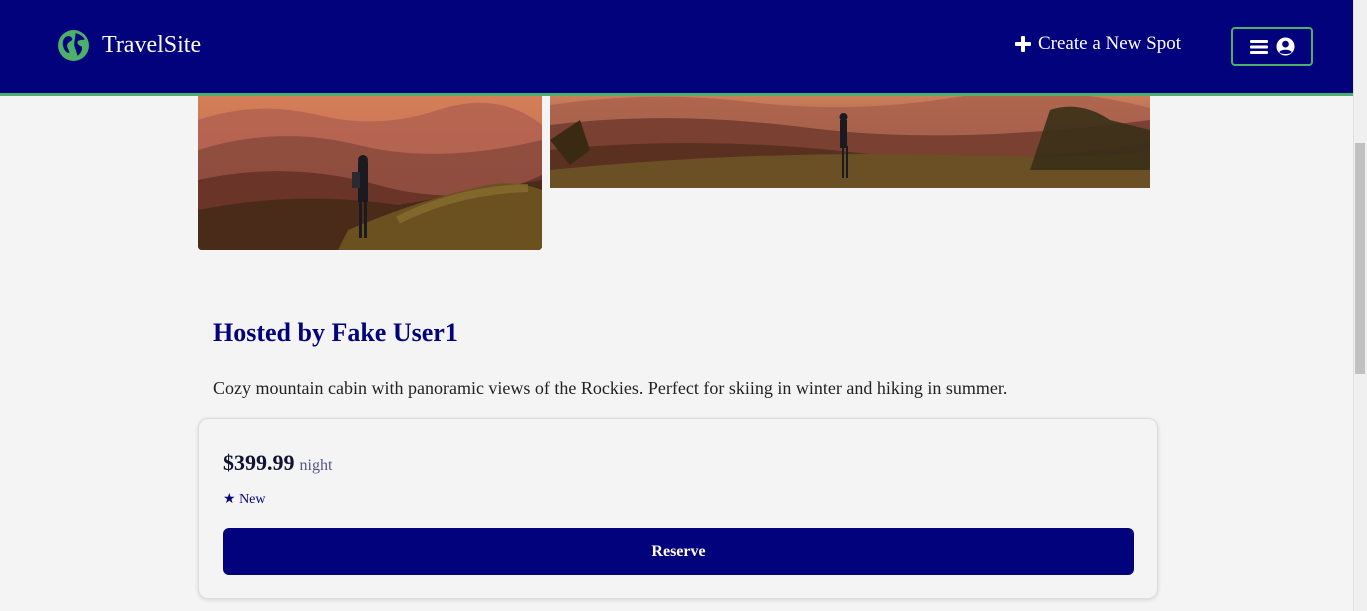  Describe the element at coordinates (1258, 46) in the screenshot. I see `hamburger-icon` at that location.